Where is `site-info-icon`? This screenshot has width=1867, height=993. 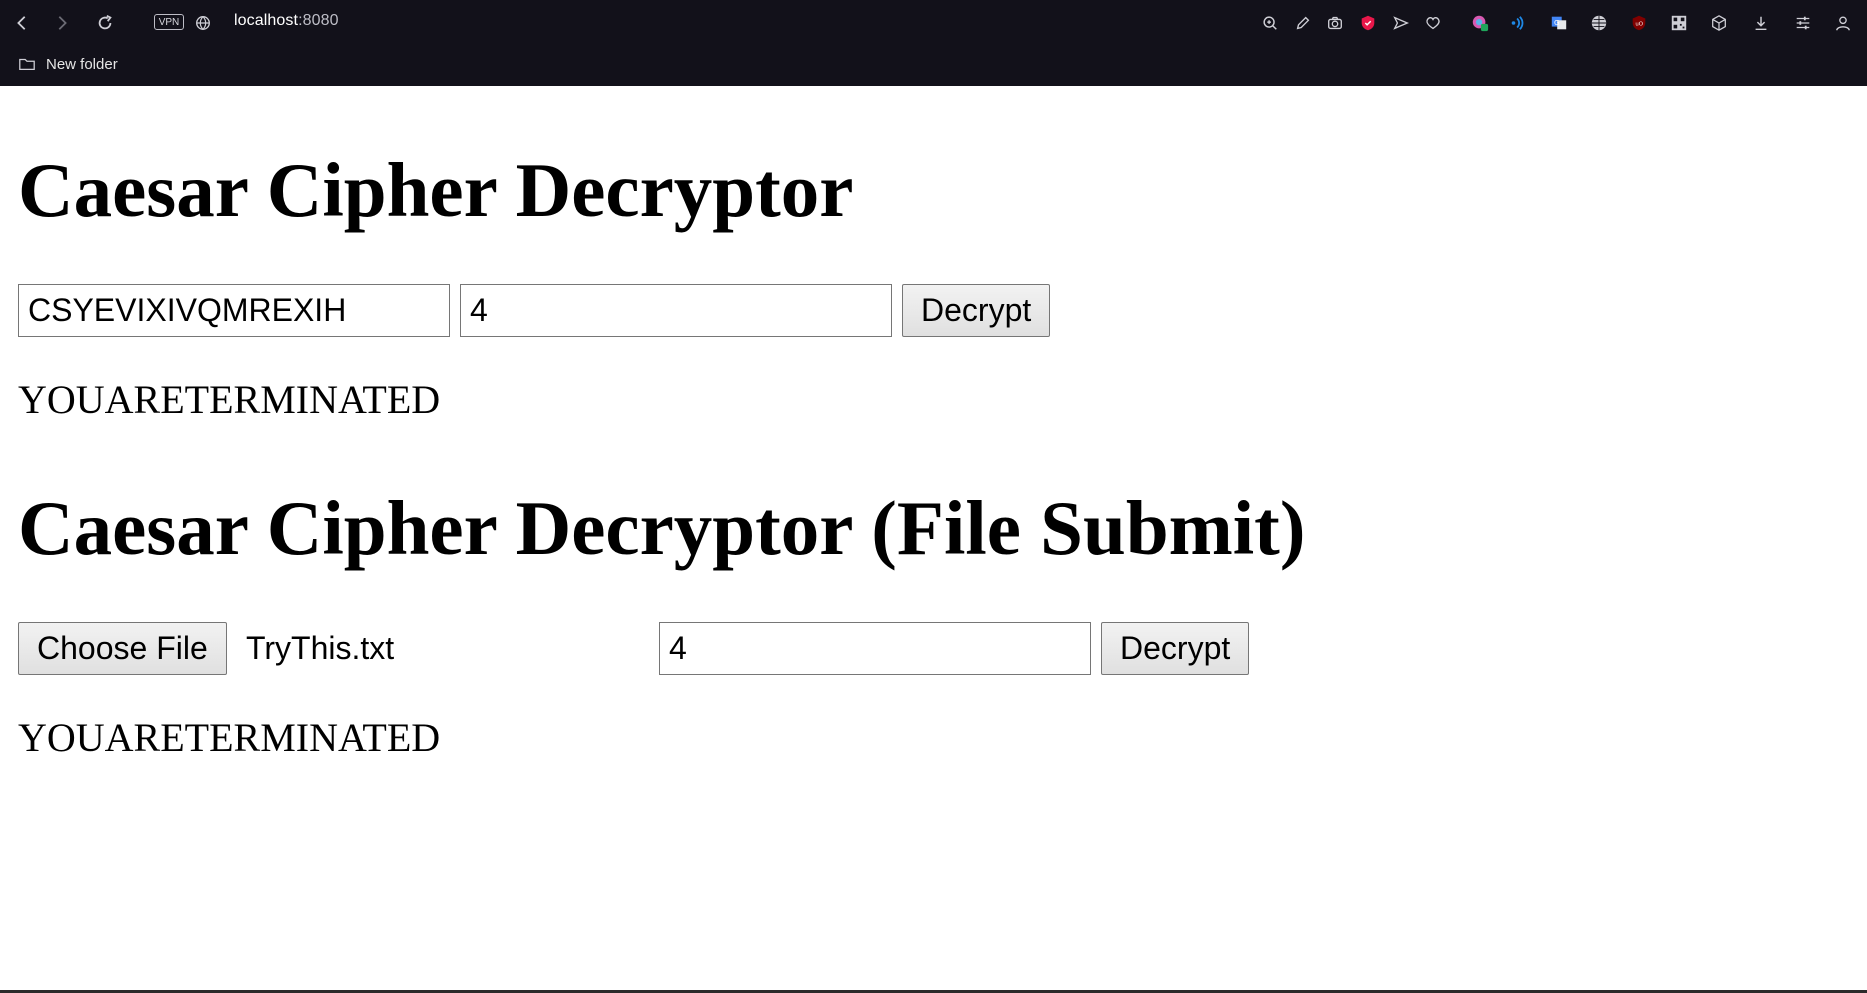 site-info-icon is located at coordinates (203, 23).